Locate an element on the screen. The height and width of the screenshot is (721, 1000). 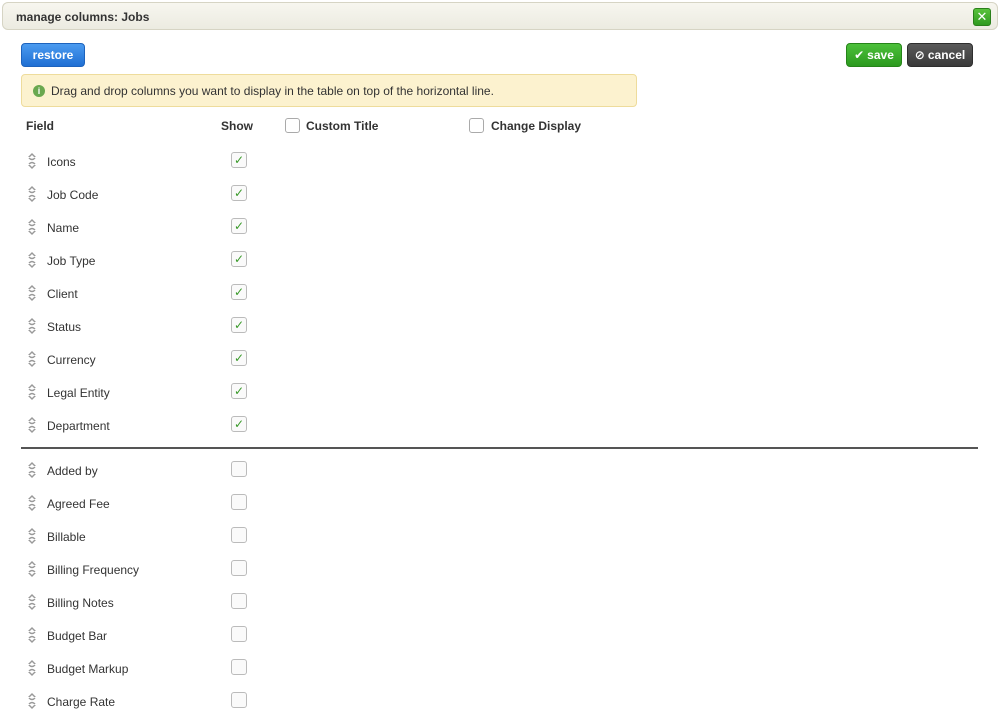
column-row: Budget Bar is located at coordinates (151, 636).